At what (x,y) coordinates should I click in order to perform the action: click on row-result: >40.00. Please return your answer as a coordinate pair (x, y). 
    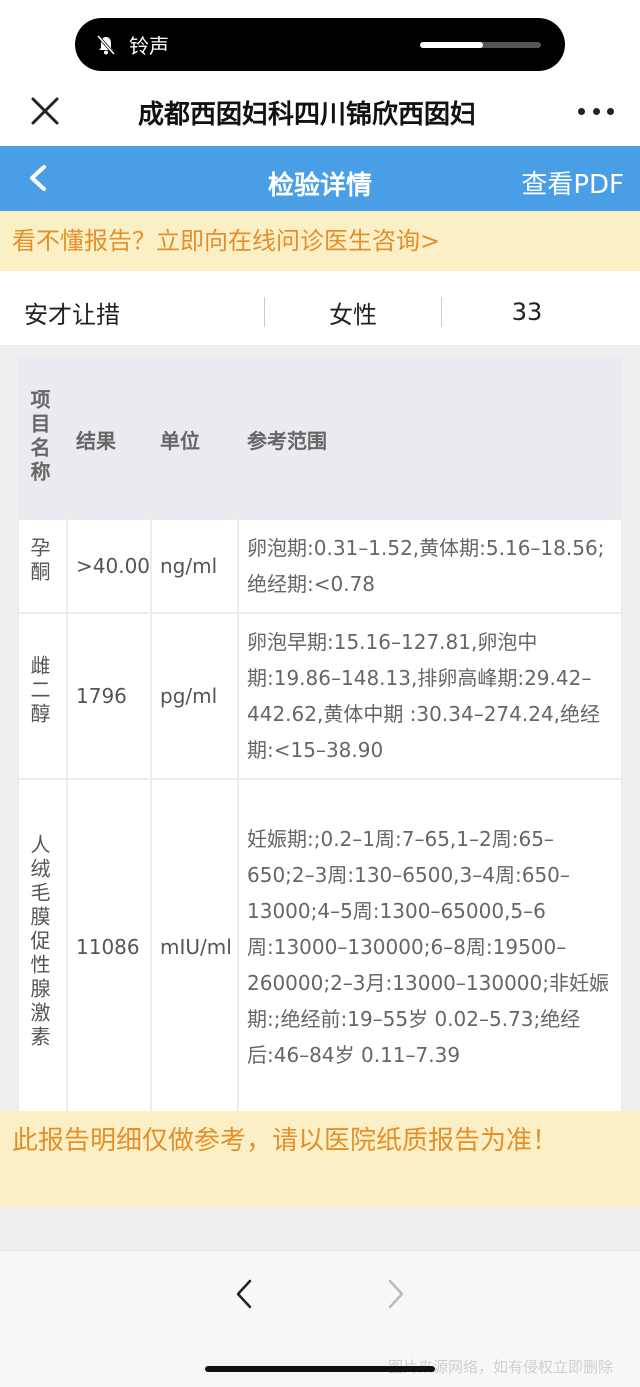
    Looking at the image, I should click on (109, 566).